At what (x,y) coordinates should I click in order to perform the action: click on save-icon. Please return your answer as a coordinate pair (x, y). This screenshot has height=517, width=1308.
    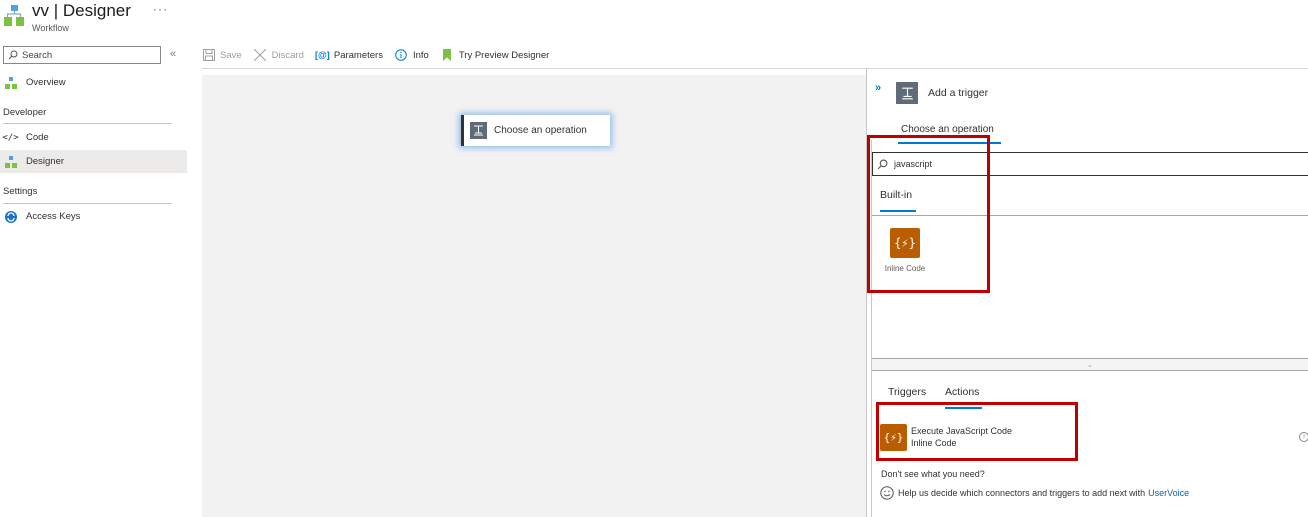
    Looking at the image, I should click on (208, 55).